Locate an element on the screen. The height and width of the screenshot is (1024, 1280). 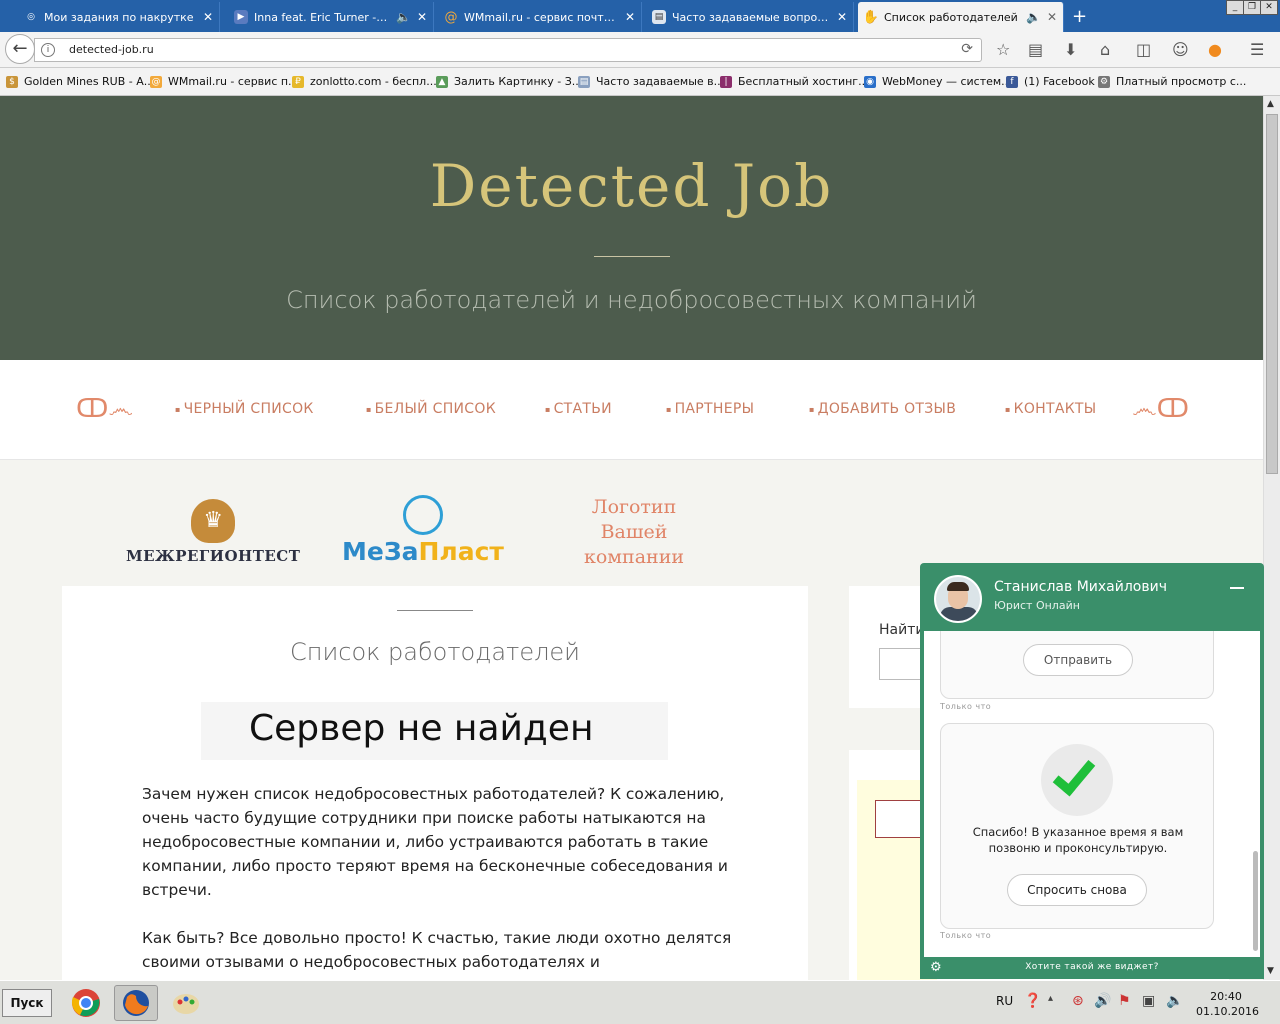
start-button: Пуск is located at coordinates (27, 1003).